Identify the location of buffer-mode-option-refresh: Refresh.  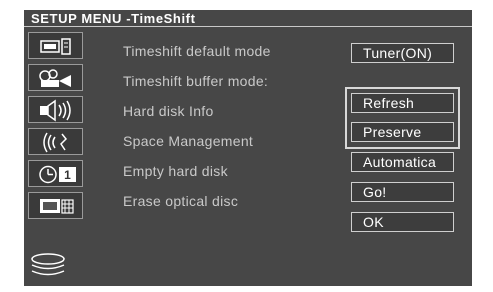
(402, 103).